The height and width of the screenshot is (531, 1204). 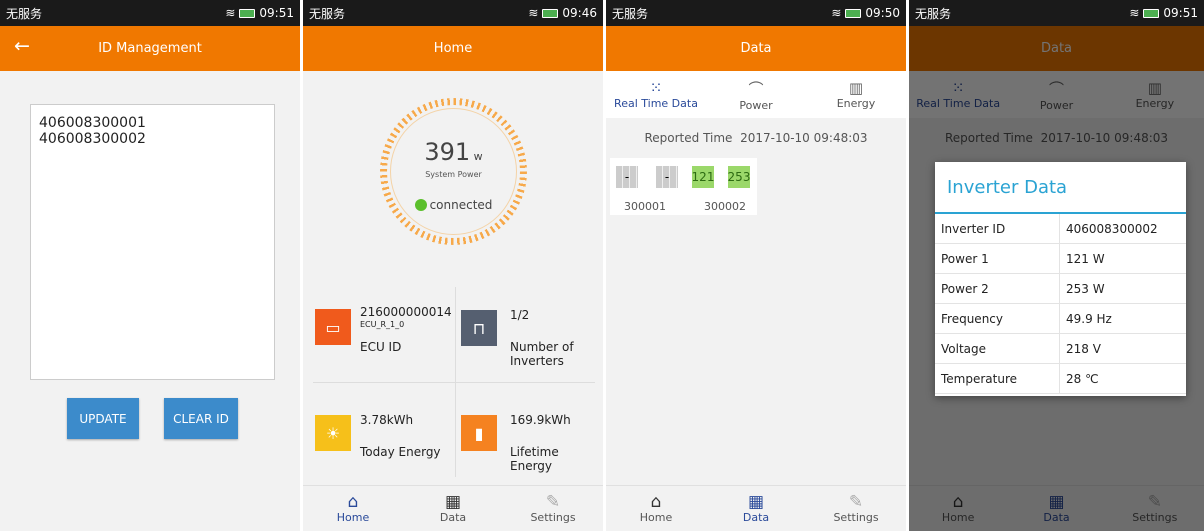 What do you see at coordinates (381, 347) in the screenshot?
I see `ecu-id-label: ECU ID` at bounding box center [381, 347].